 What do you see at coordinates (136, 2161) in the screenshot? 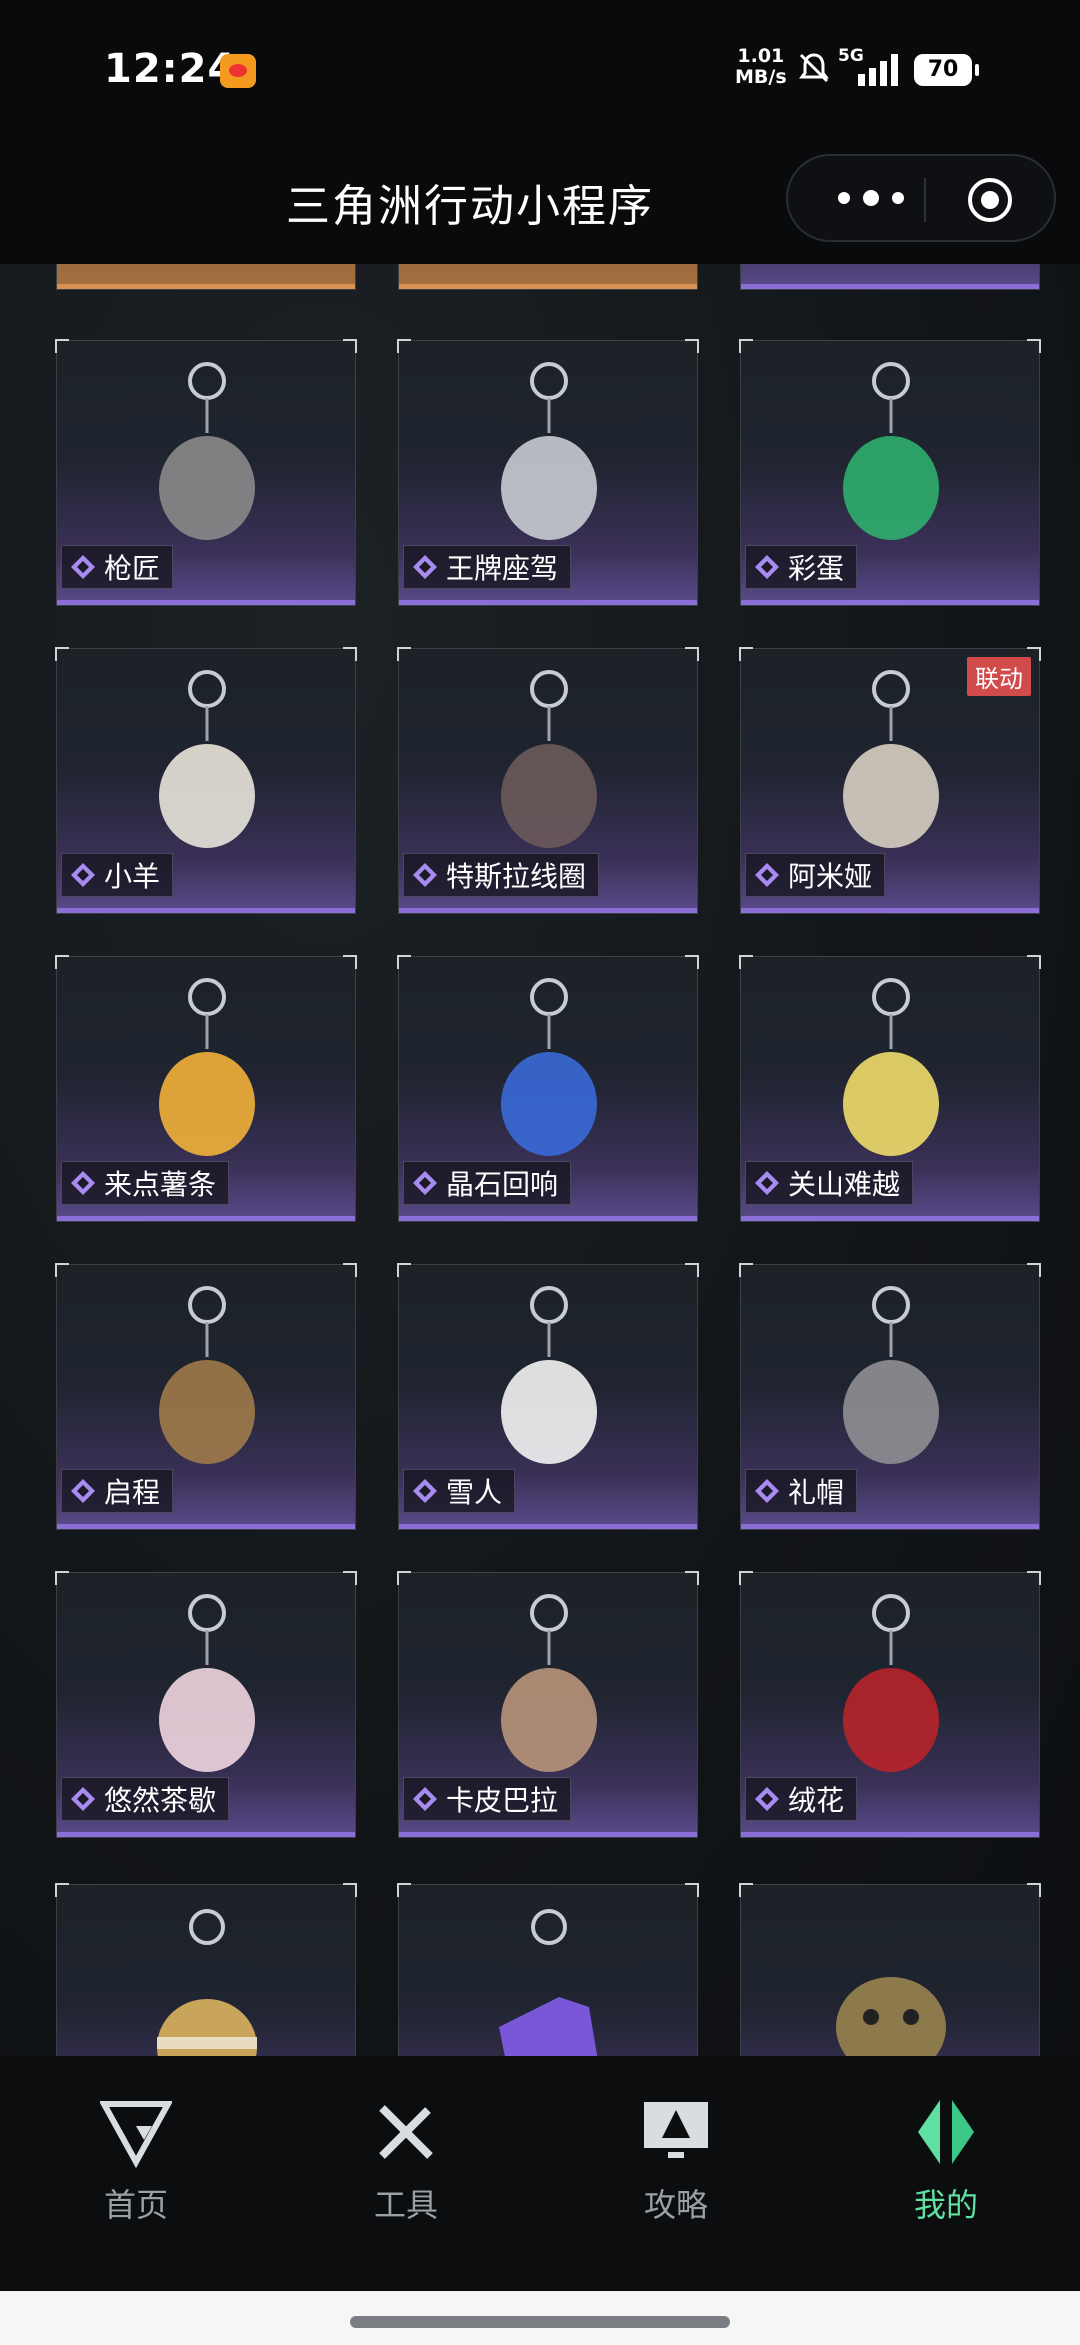
I see `tab-home: 首页` at bounding box center [136, 2161].